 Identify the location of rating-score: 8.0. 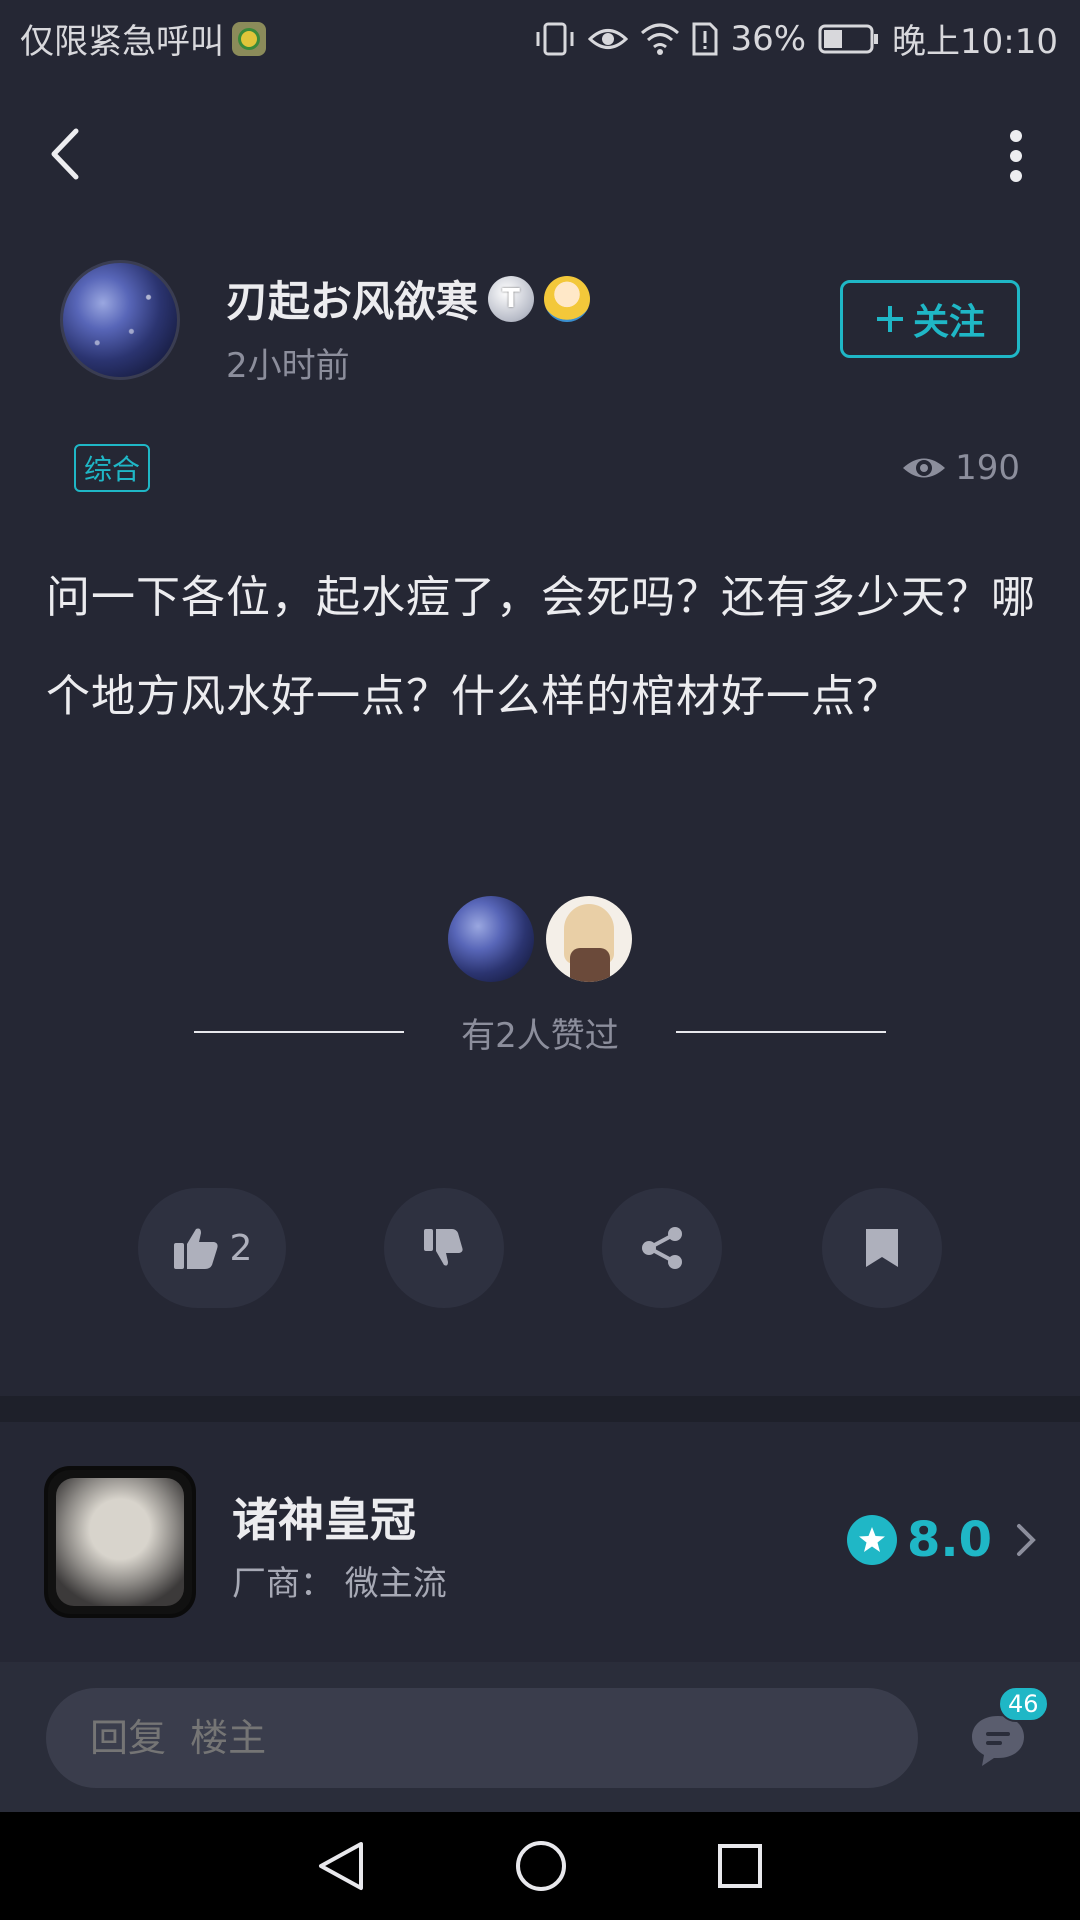
(949, 1540).